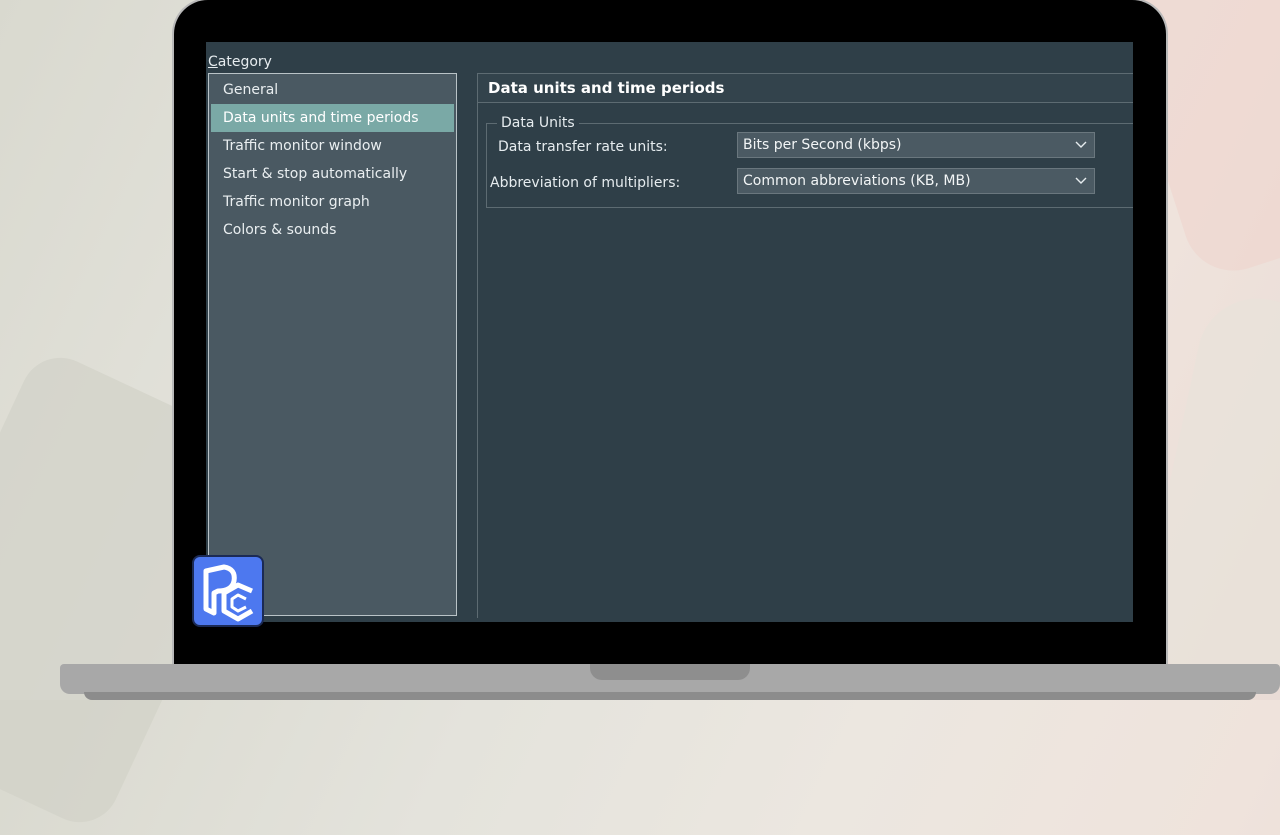 The height and width of the screenshot is (835, 1280). What do you see at coordinates (857, 181) in the screenshot?
I see `dropdown-value: Common abbreviations (KB, MB)` at bounding box center [857, 181].